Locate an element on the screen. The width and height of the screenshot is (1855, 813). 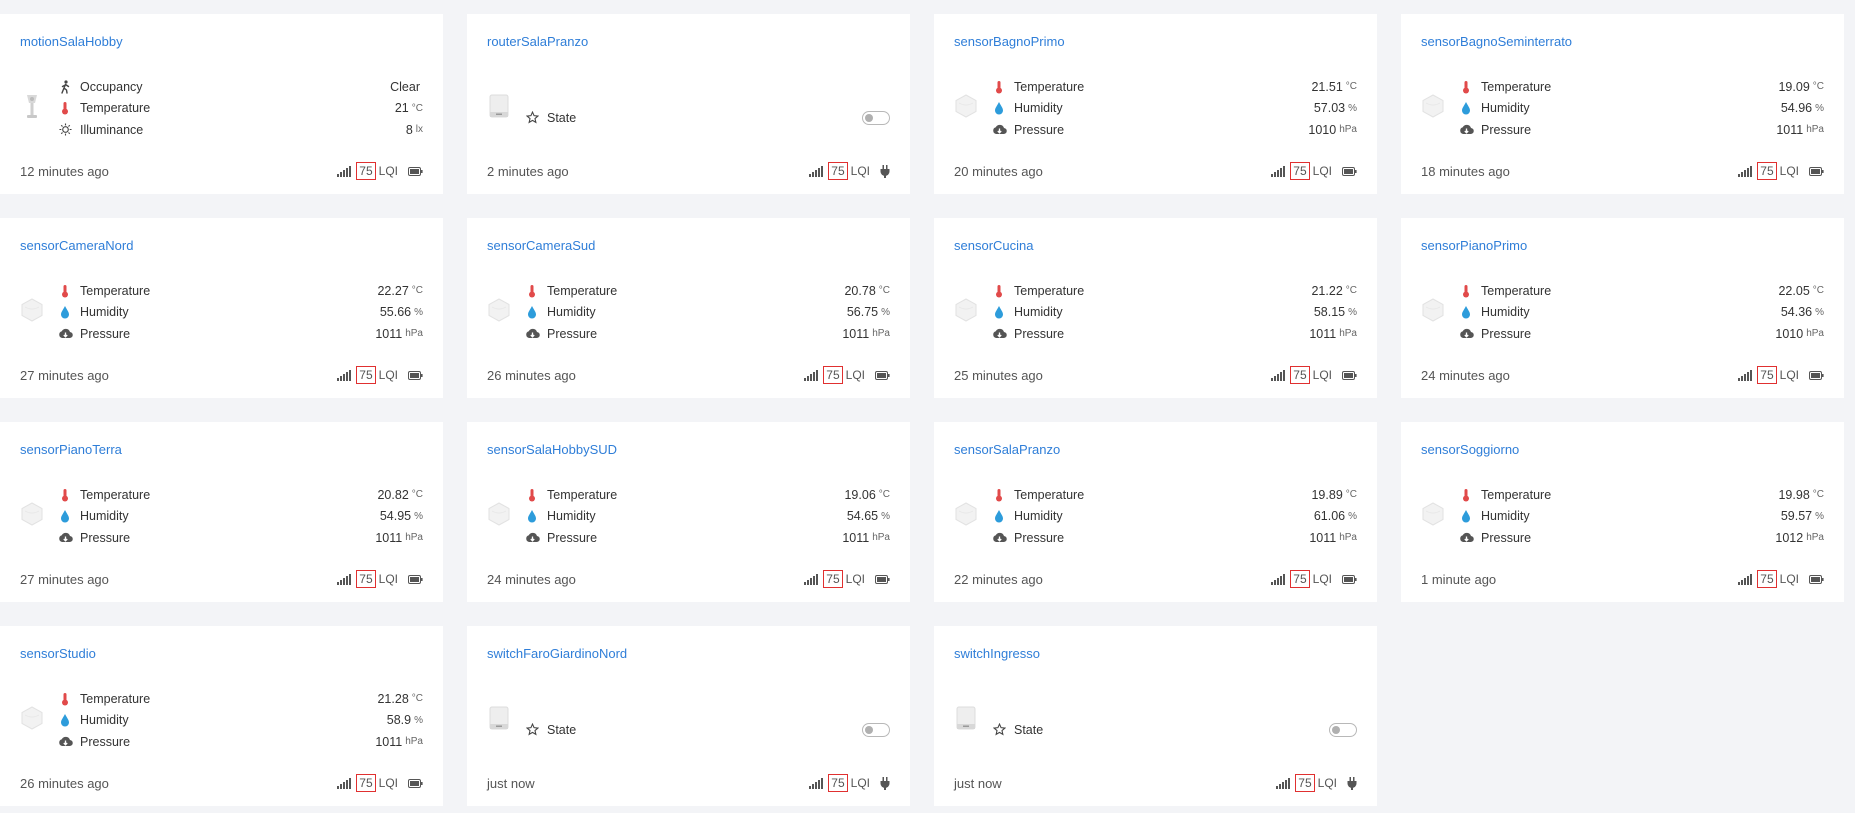
device-card: switchIngresso State just now 75 LQI is located at coordinates (1155, 716).